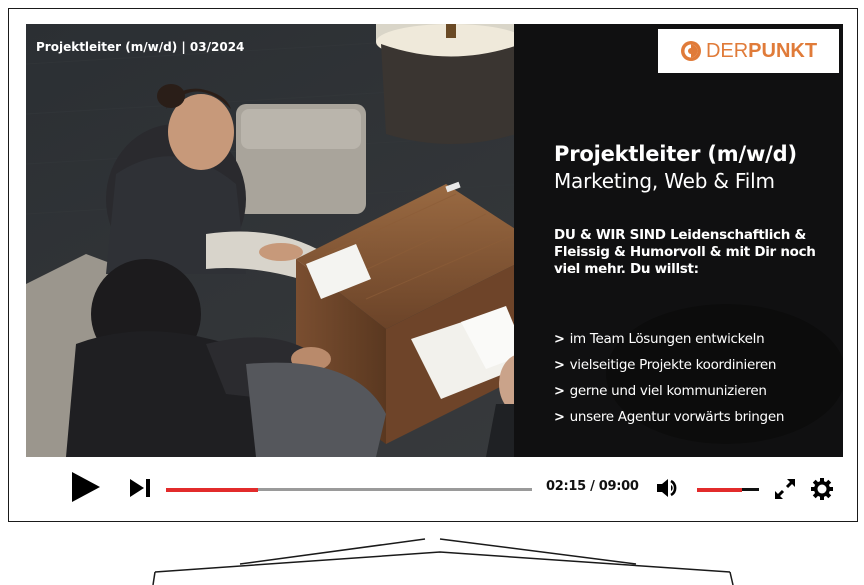 The width and height of the screenshot is (864, 585). Describe the element at coordinates (690, 51) in the screenshot. I see `logo-target-icon` at that location.